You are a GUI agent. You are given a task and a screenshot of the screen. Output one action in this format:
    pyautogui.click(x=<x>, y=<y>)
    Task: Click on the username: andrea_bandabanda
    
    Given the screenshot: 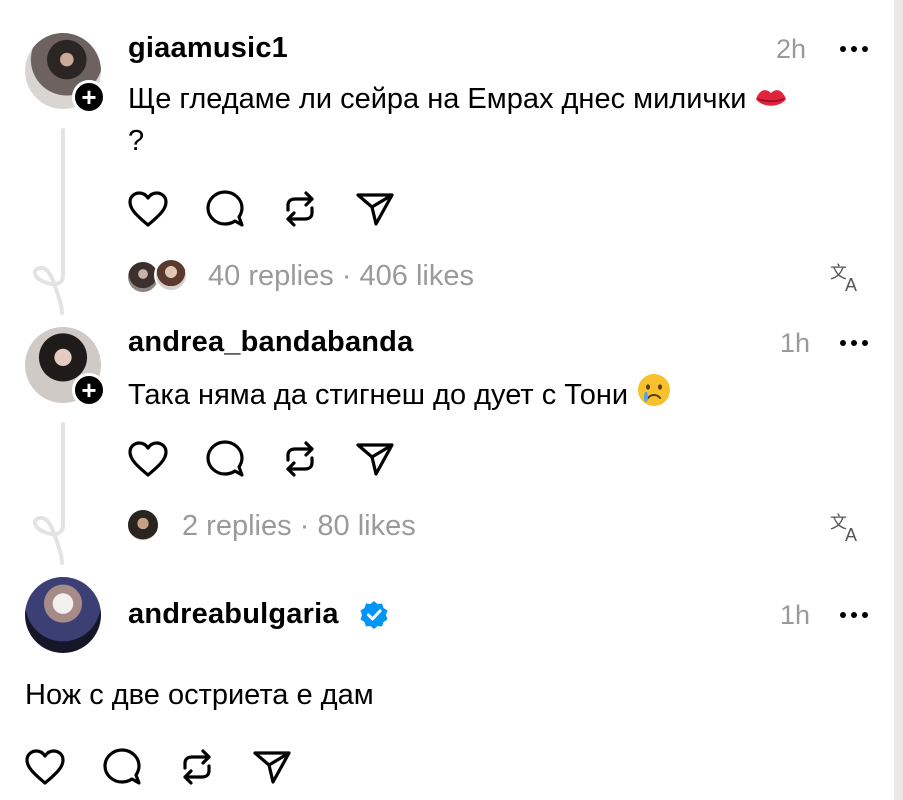 What is the action you would take?
    pyautogui.click(x=270, y=342)
    